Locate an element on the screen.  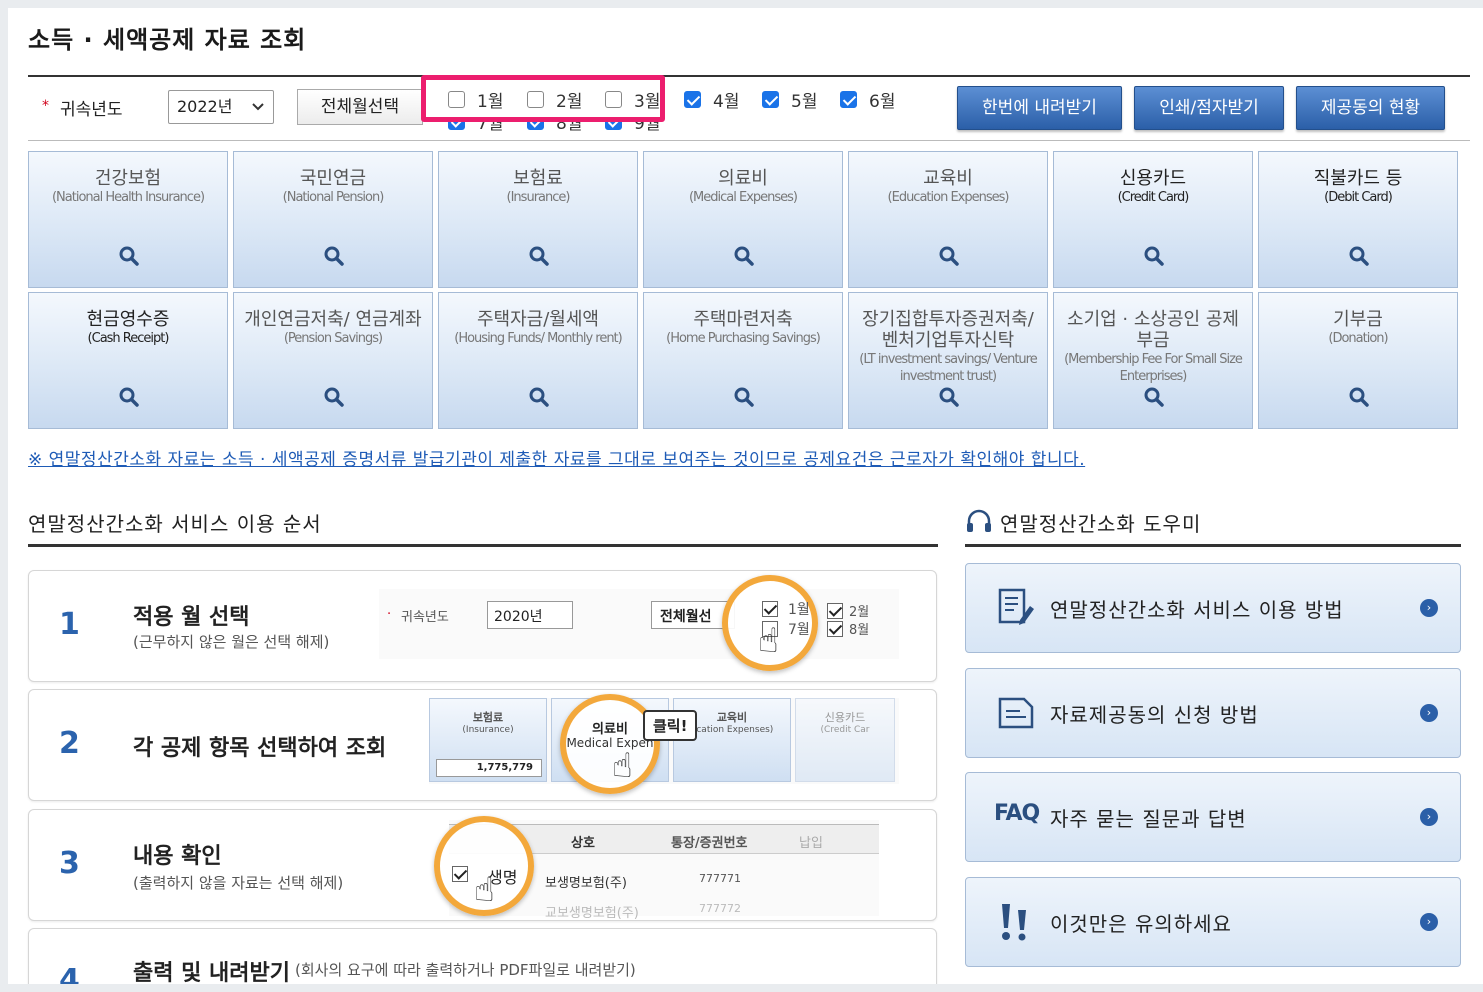
category-tile: 현금영수증 (Cash Receipt) is located at coordinates (128, 360).